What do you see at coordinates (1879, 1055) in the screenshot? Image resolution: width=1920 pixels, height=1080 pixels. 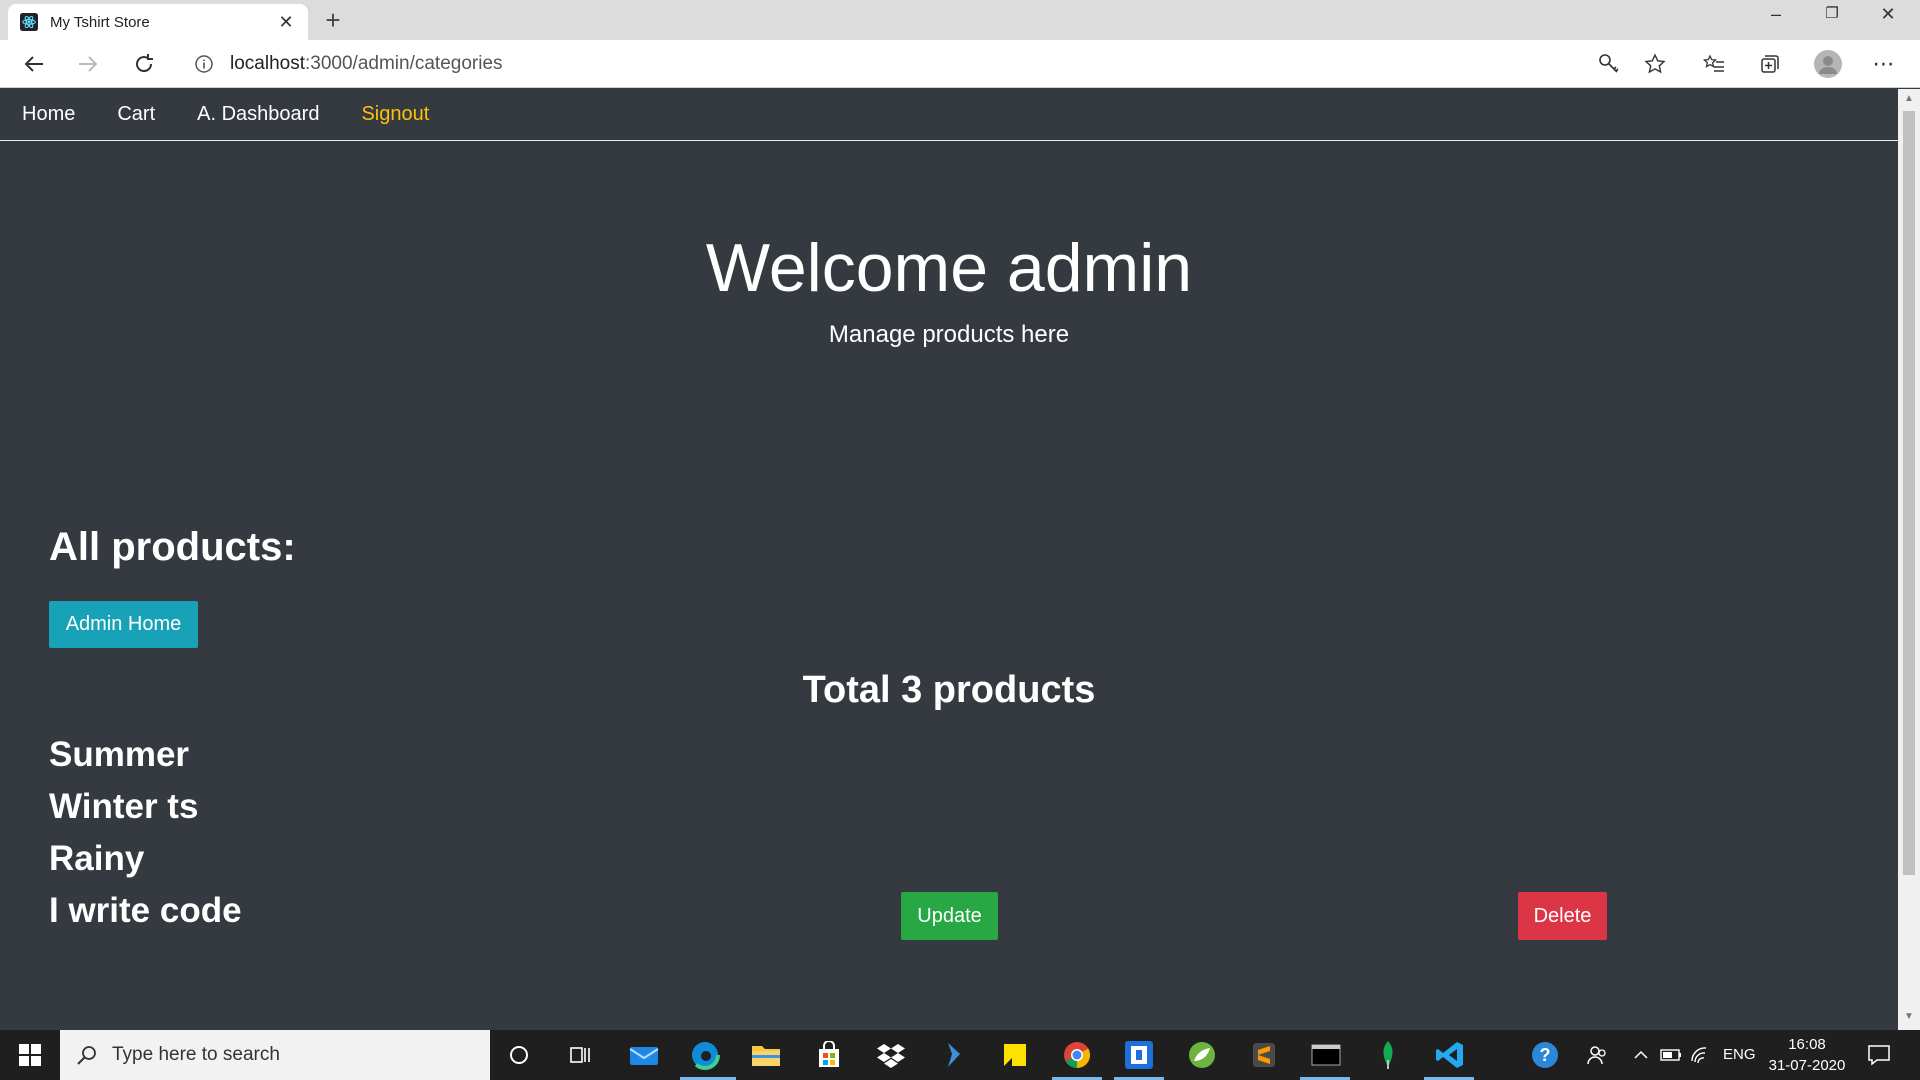 I see `notification-icon` at bounding box center [1879, 1055].